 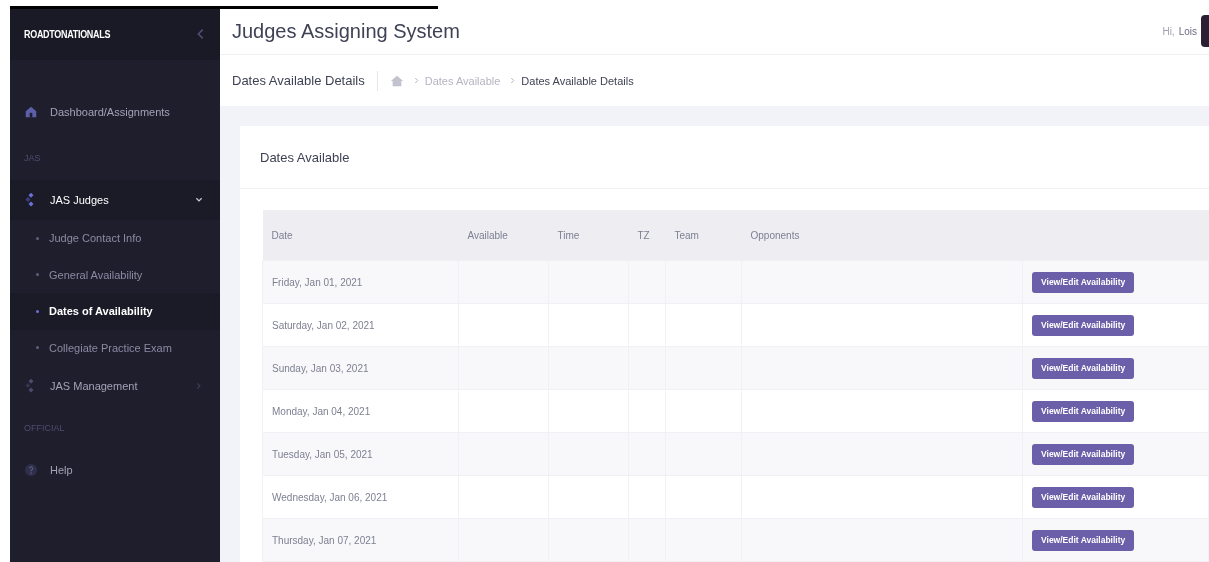 I want to click on card-title: Dates Available, so click(x=724, y=157).